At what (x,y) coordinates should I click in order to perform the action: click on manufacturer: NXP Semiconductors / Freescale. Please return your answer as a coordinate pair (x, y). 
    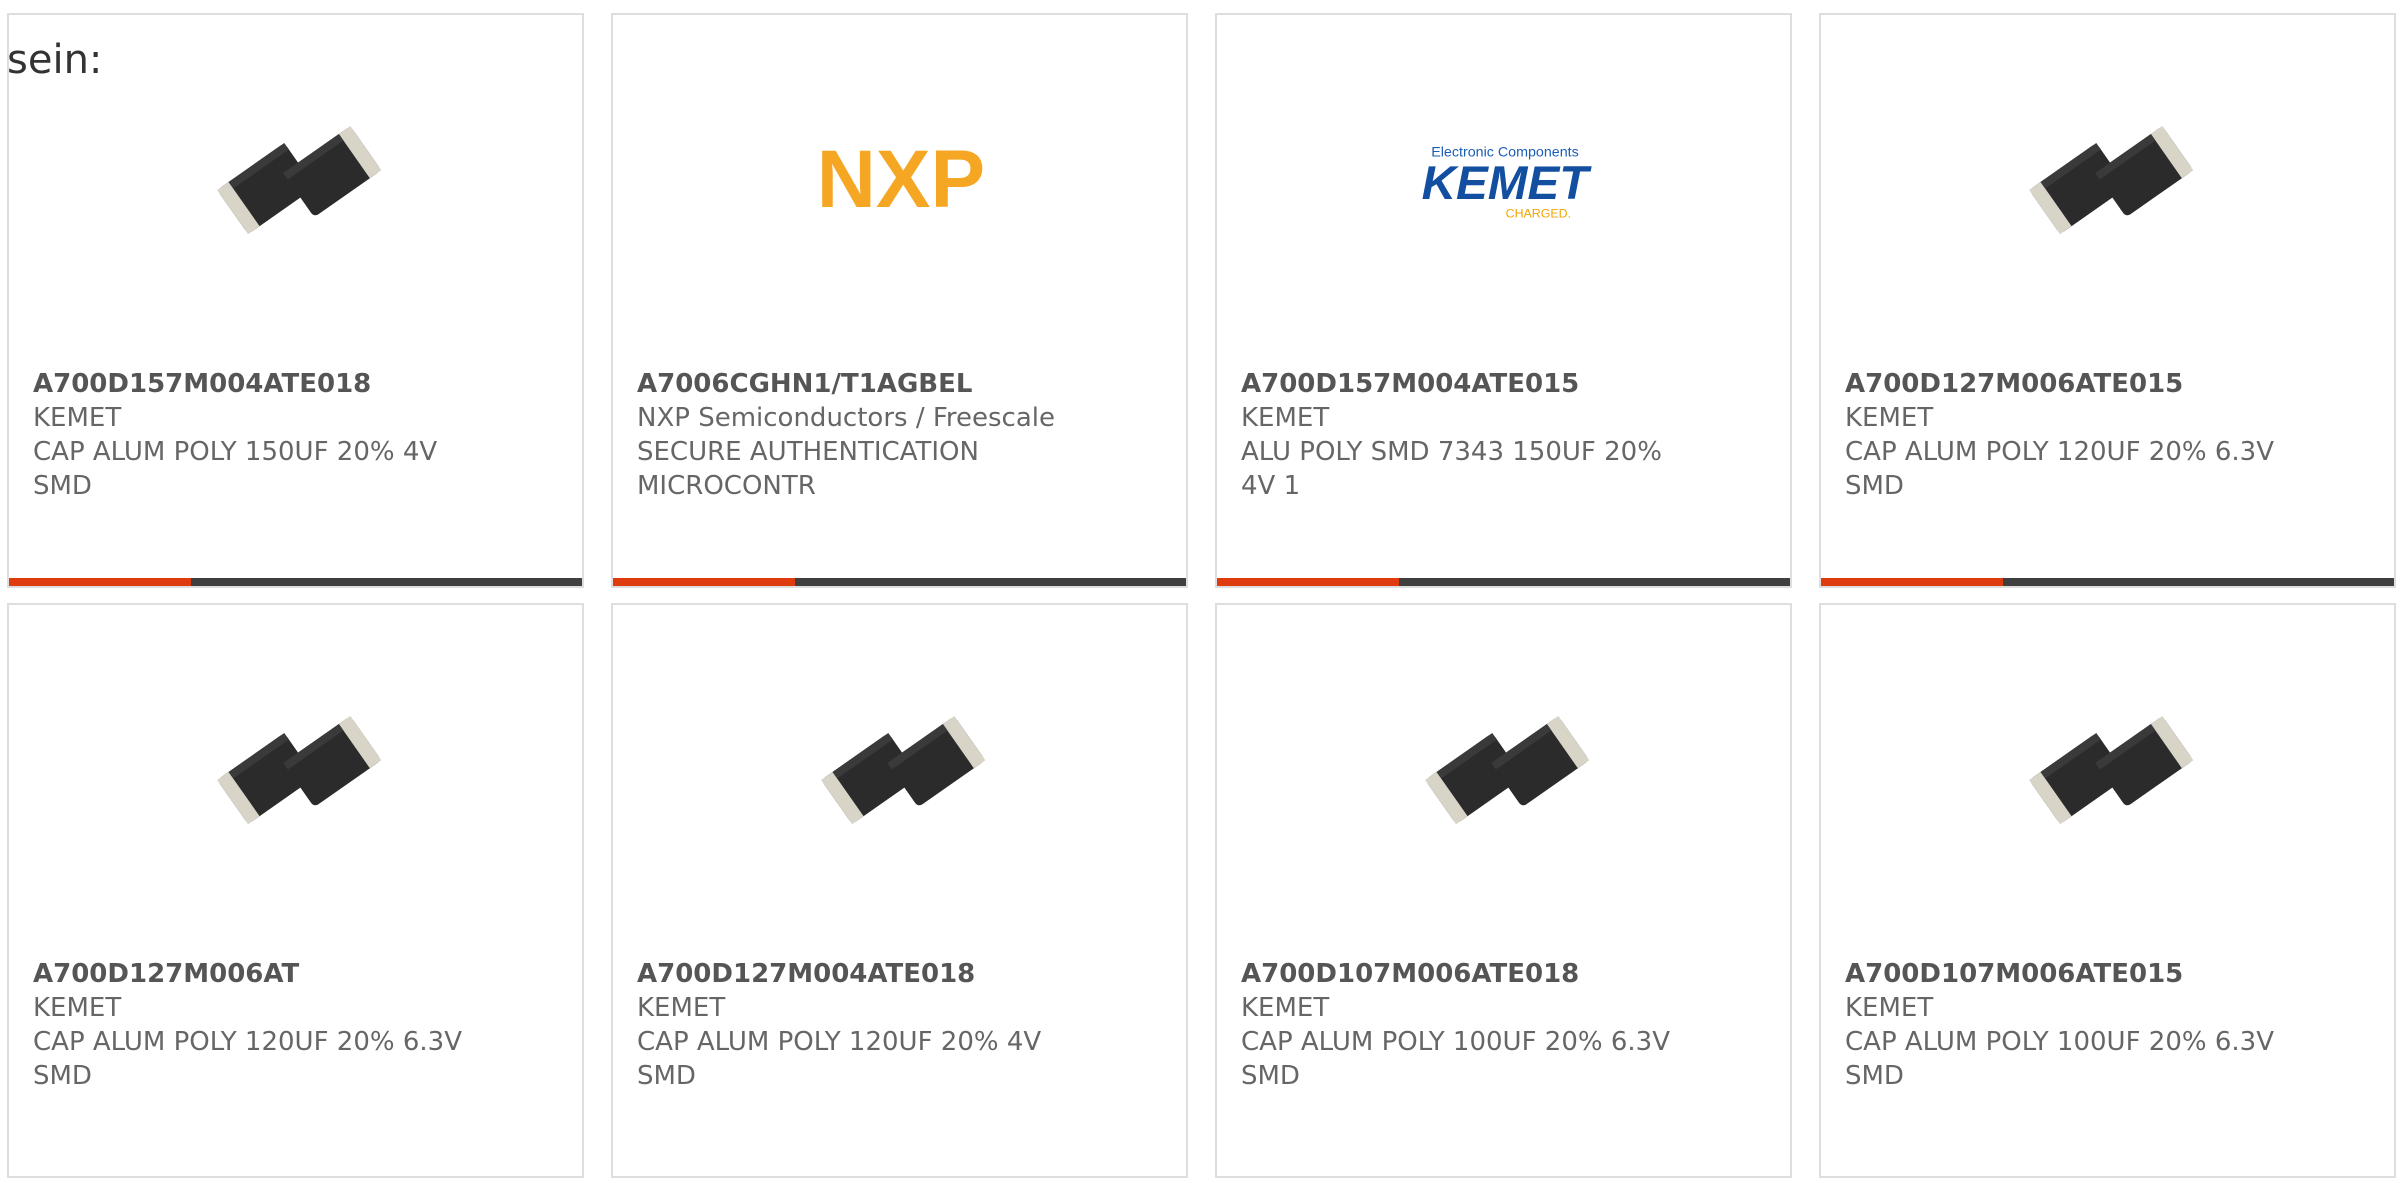
    Looking at the image, I should click on (846, 418).